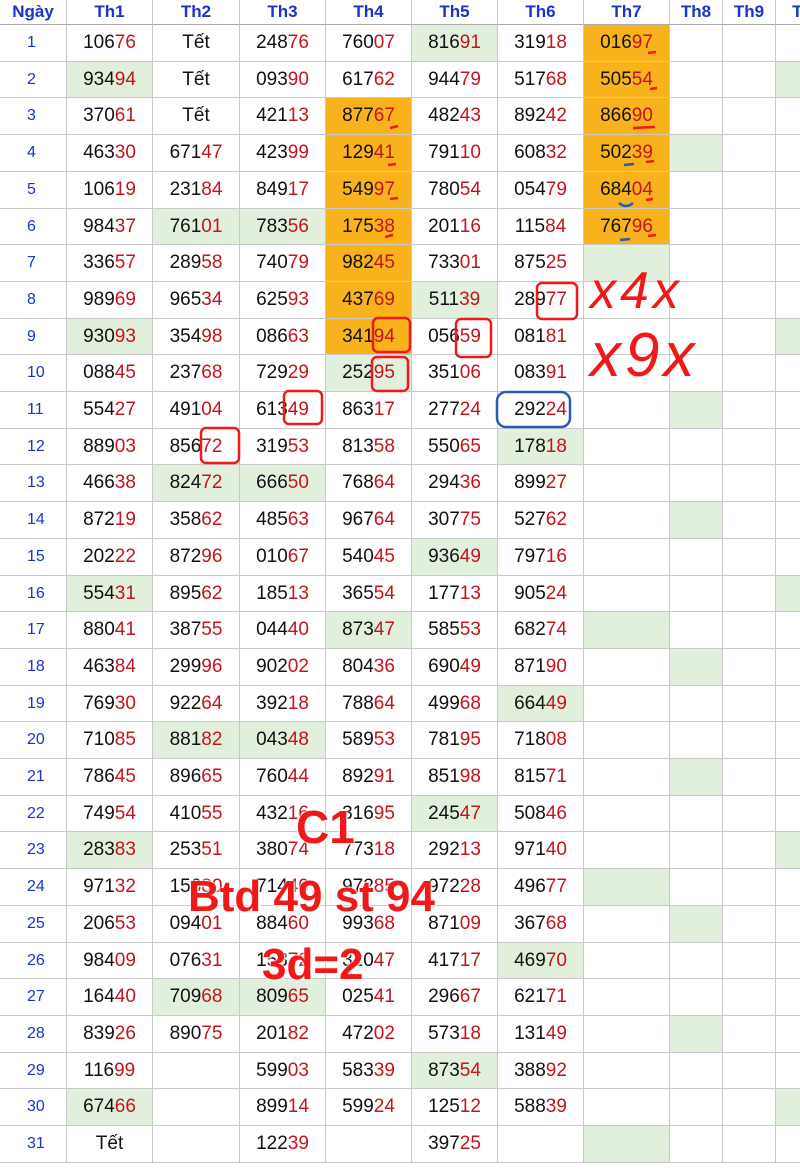 The image size is (800, 1175). I want to click on number-tail: 13, so click(298, 115).